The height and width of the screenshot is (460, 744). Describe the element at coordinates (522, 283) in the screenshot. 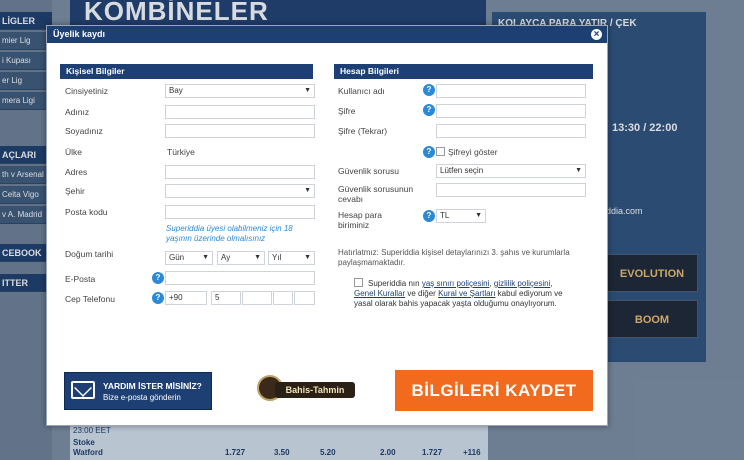

I see `privacy-policy-link: gizlilik poliçesini` at that location.